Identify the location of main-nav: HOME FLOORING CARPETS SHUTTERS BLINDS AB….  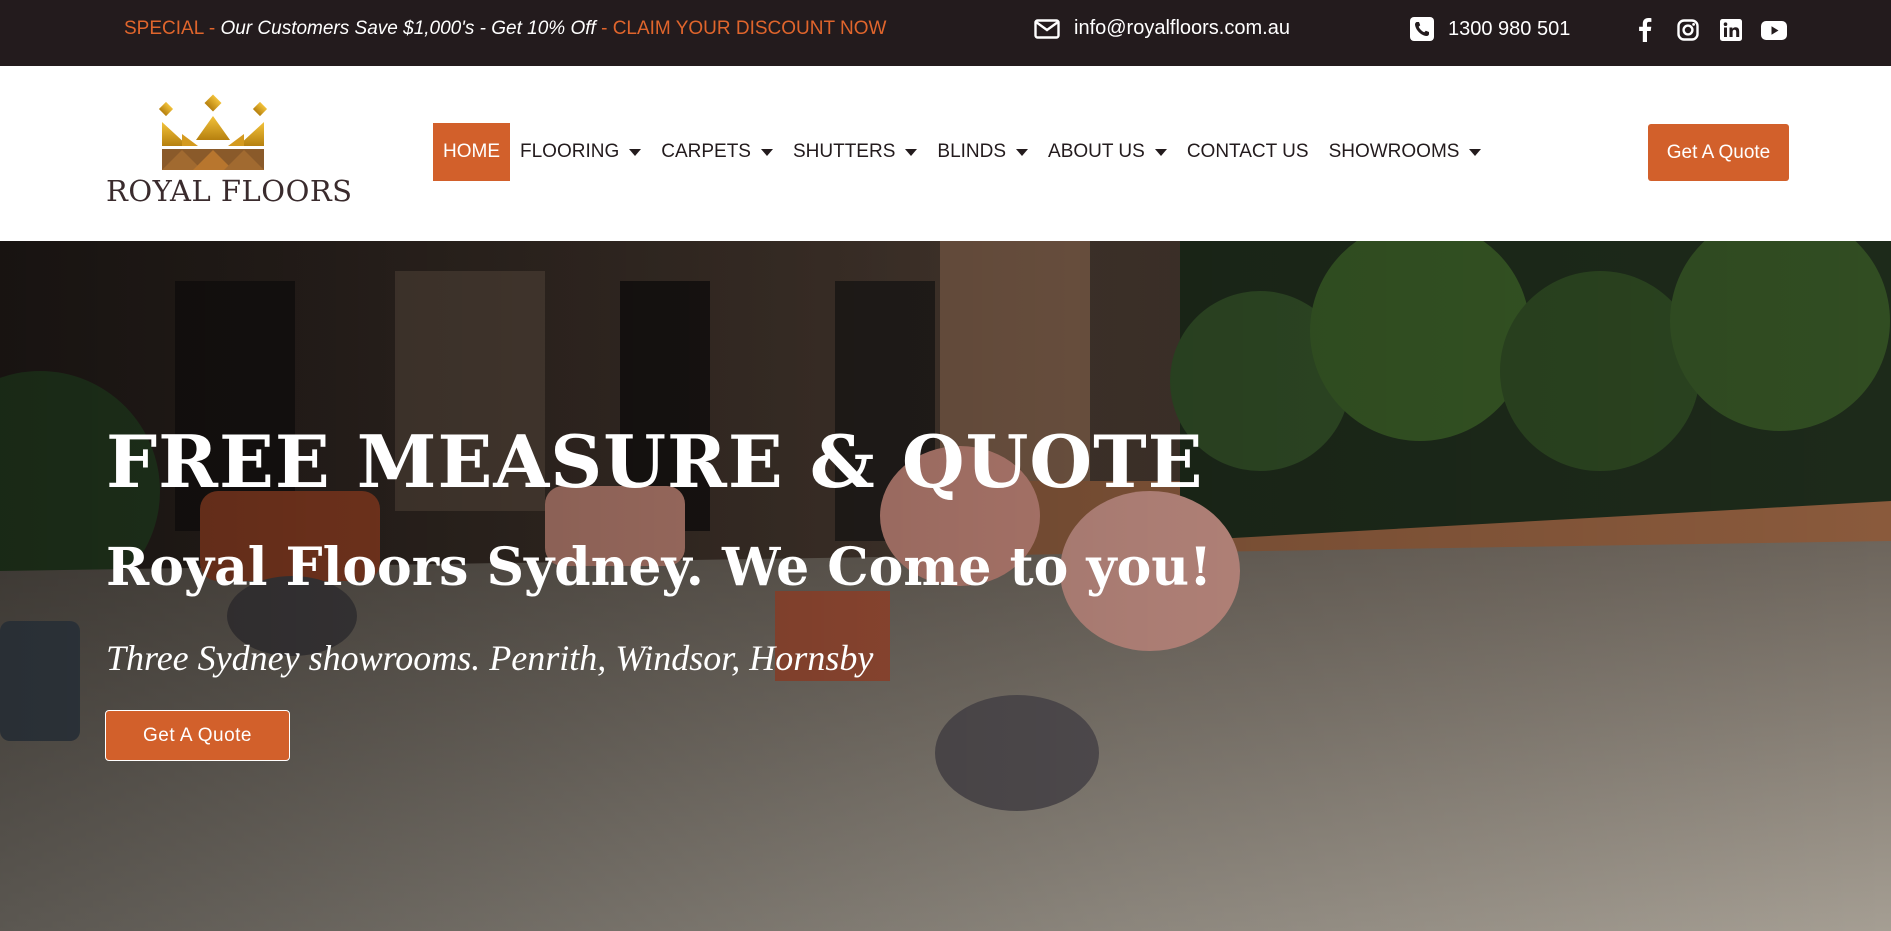
(962, 152).